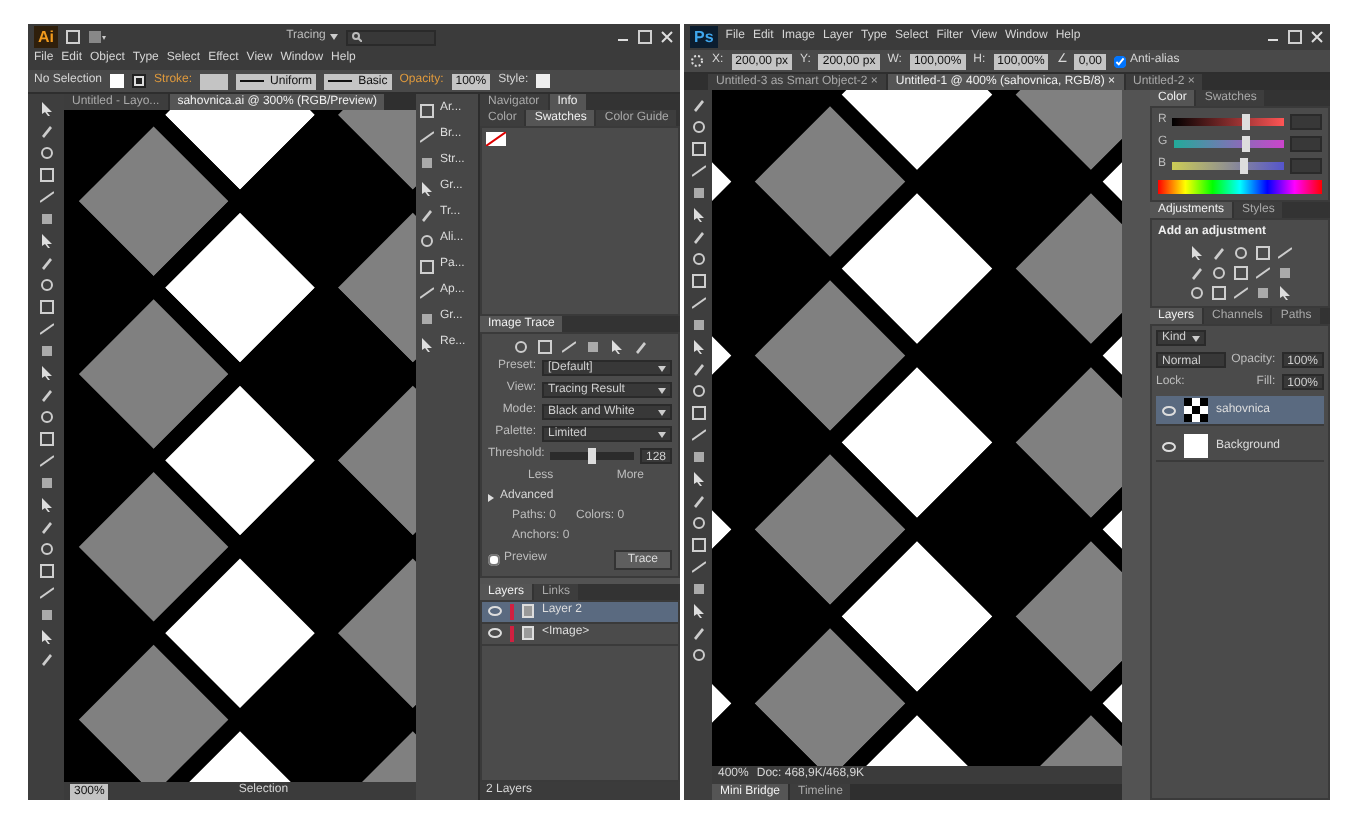  What do you see at coordinates (46, 37) in the screenshot?
I see `app-logo: Ai` at bounding box center [46, 37].